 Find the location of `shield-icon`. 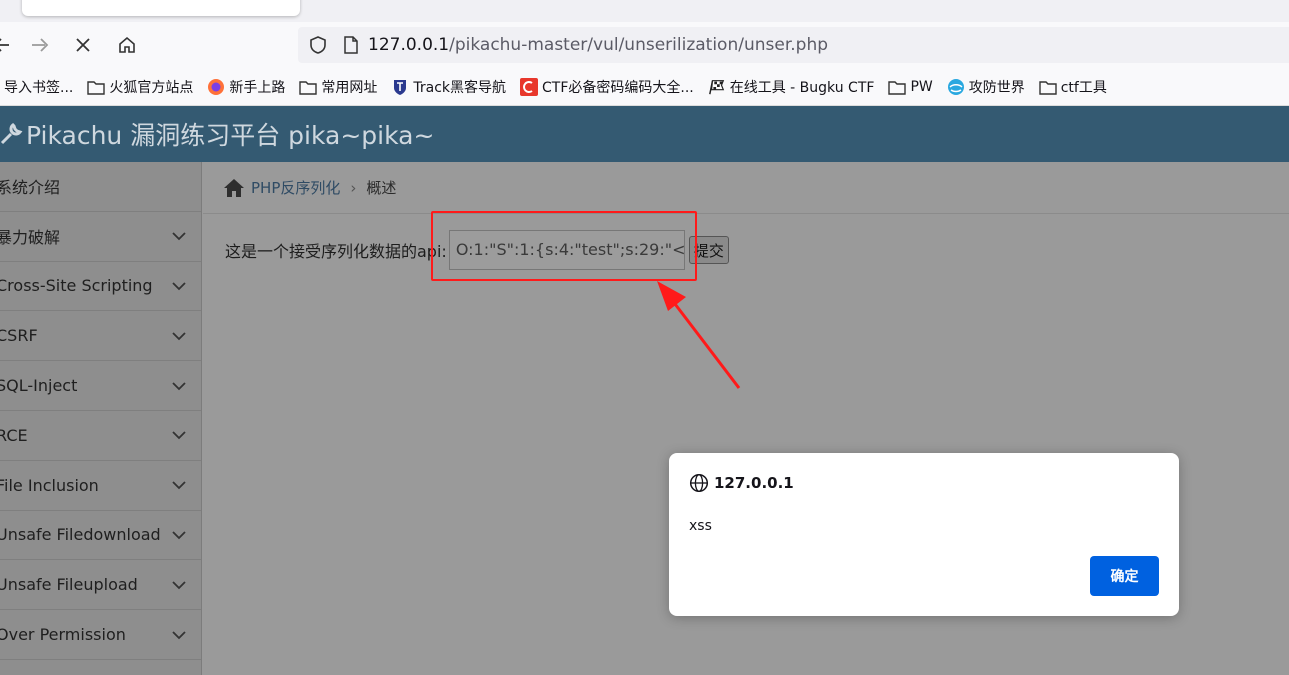

shield-icon is located at coordinates (318, 45).